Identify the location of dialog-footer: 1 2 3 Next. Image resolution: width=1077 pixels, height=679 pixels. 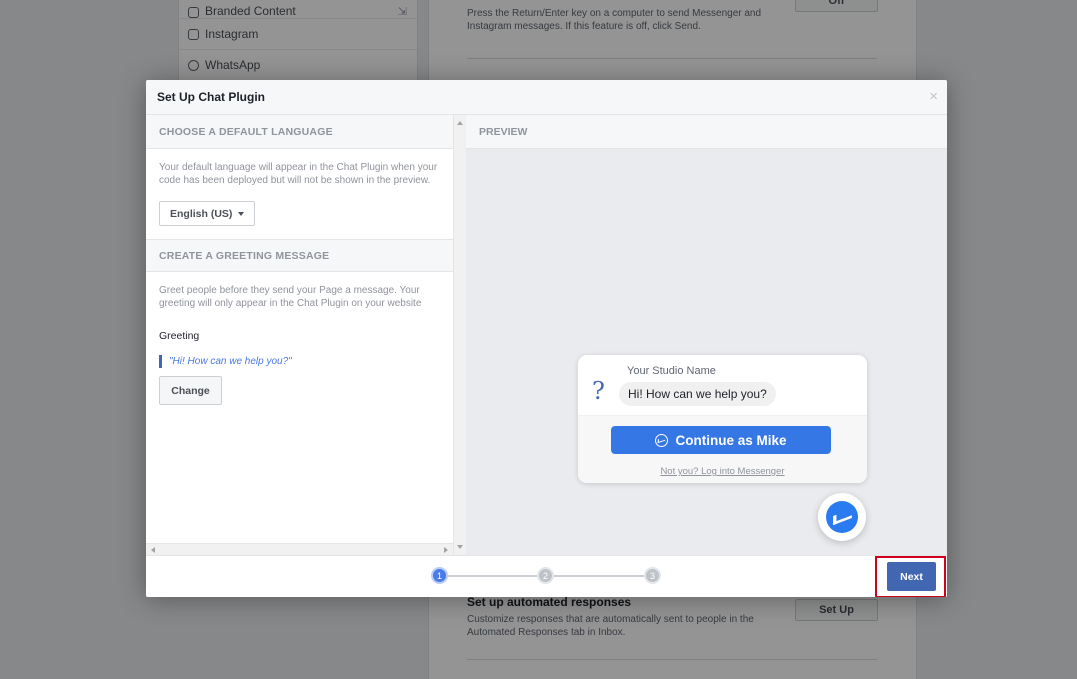
(546, 576).